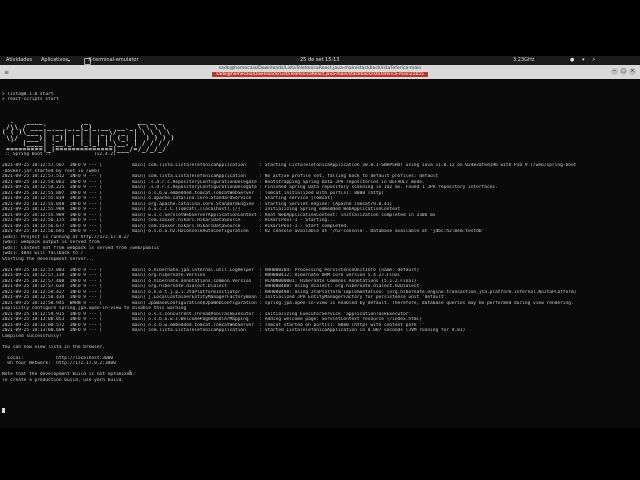 This screenshot has height=480, width=640. I want to click on maximize-button: □, so click(623, 71).